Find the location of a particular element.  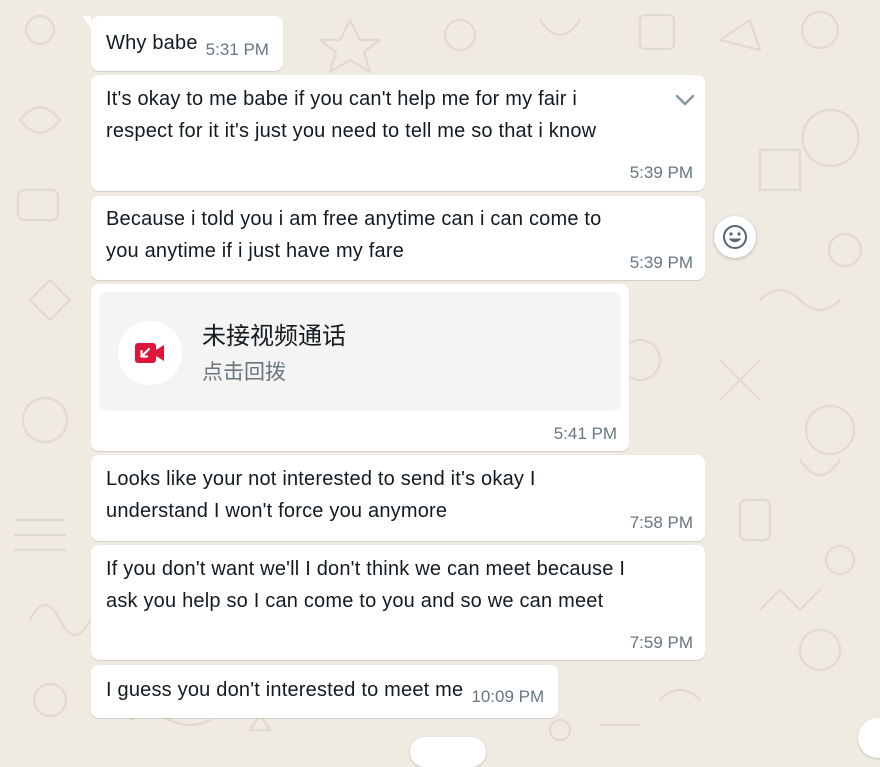

reaction-button is located at coordinates (735, 237).